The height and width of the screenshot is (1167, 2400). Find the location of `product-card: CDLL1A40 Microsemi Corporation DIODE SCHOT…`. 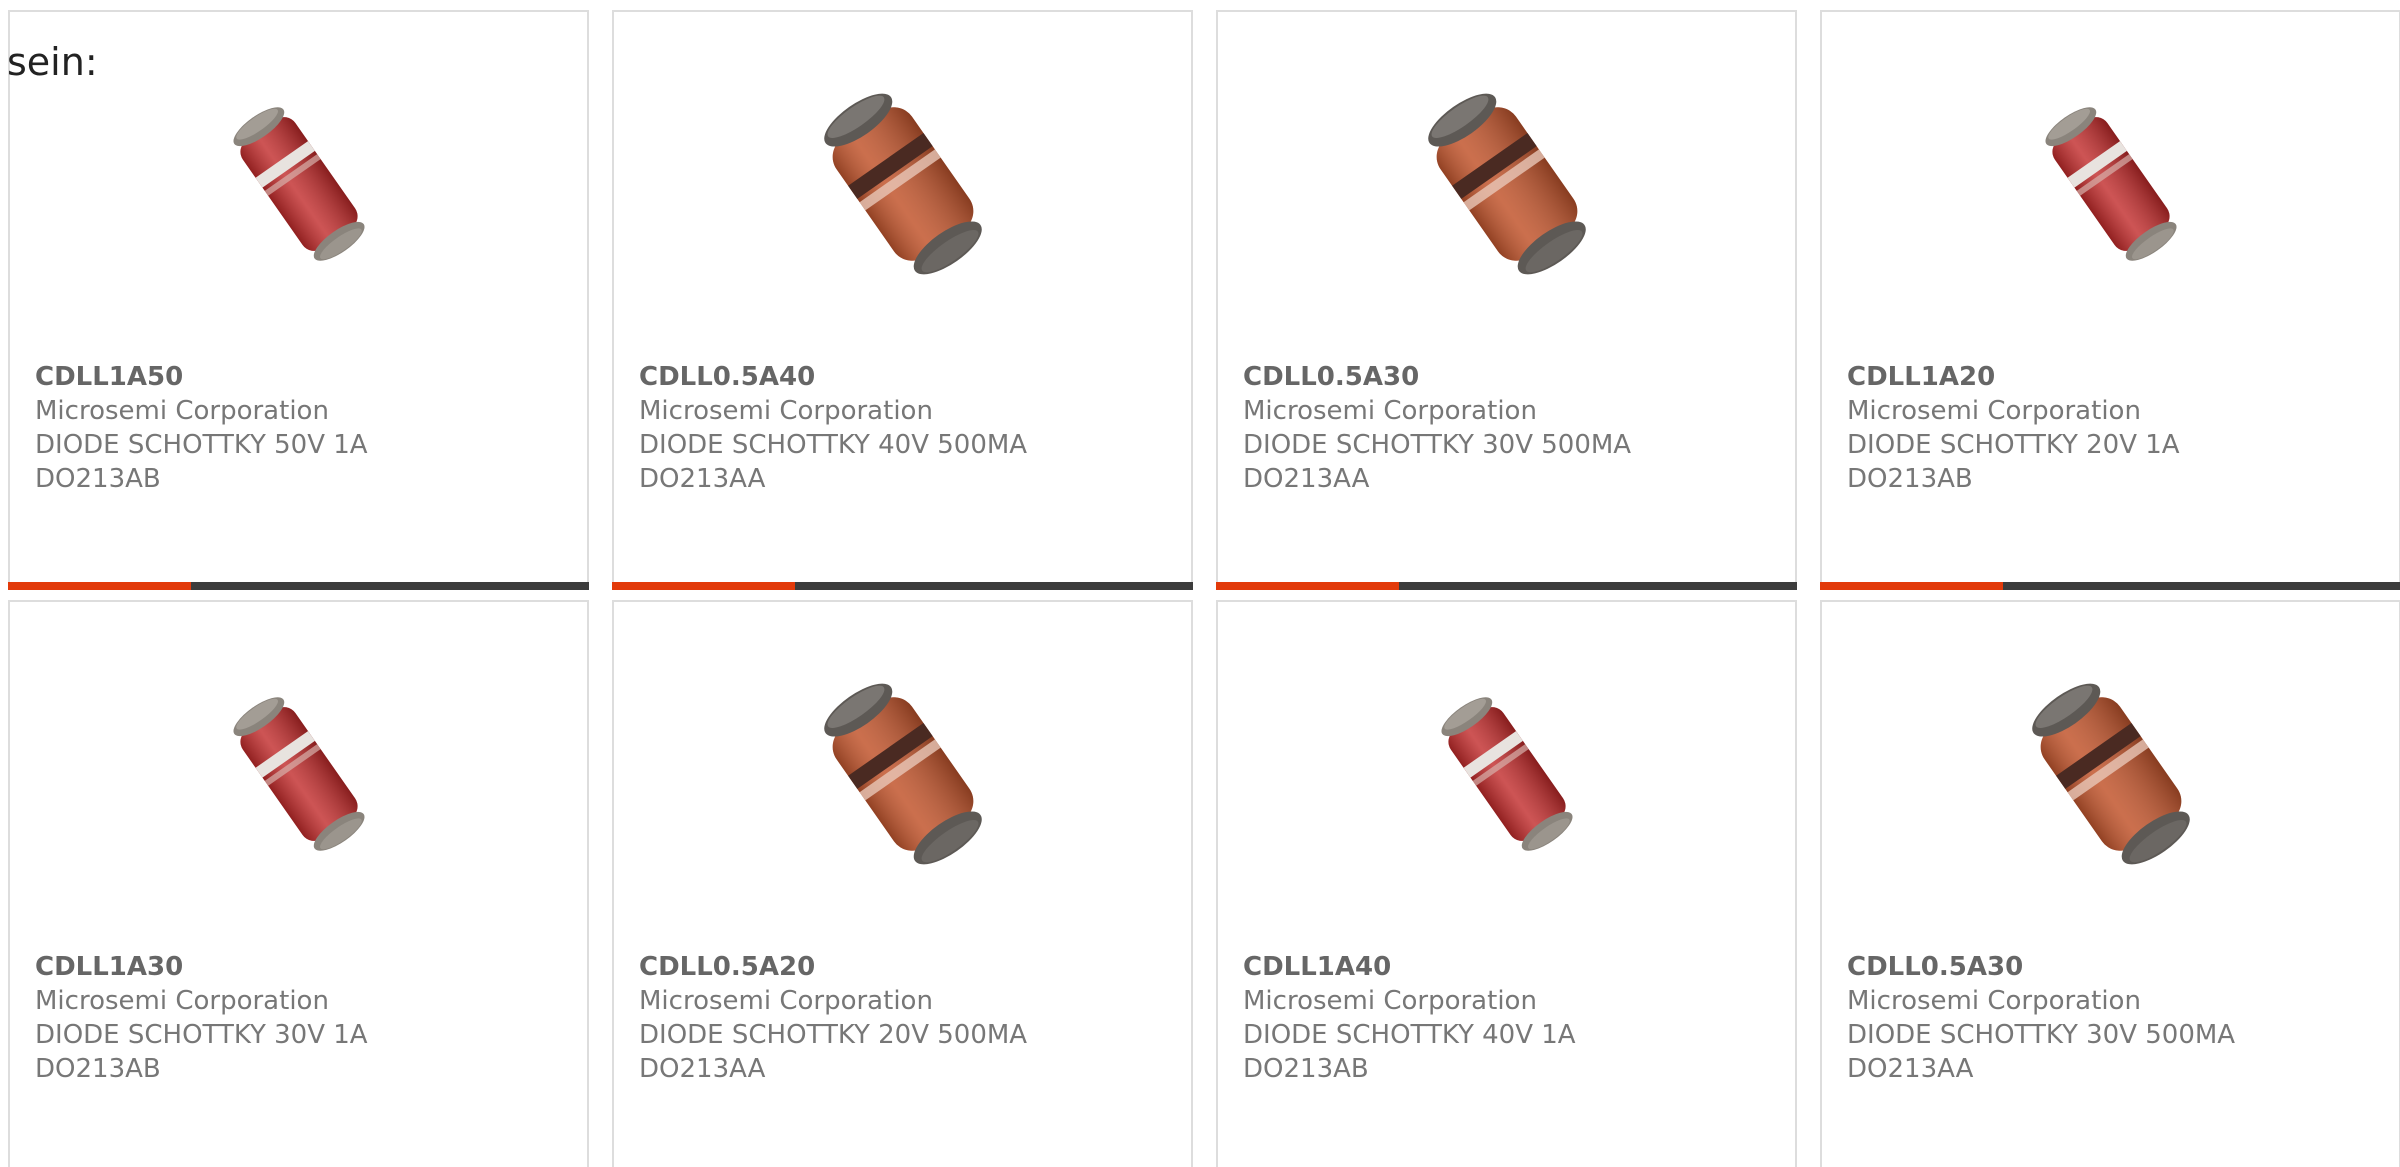

product-card: CDLL1A40 Microsemi Corporation DIODE SCHOT… is located at coordinates (1506, 883).